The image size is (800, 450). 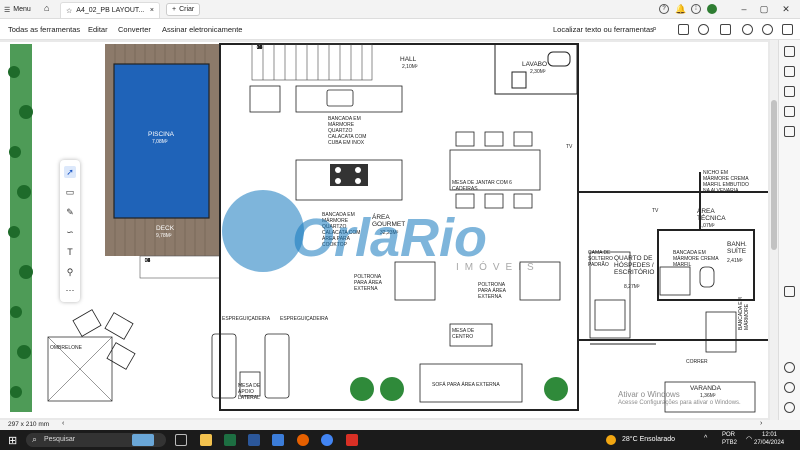 What do you see at coordinates (70, 272) in the screenshot?
I see `stamp-icon: ⚲` at bounding box center [70, 272].